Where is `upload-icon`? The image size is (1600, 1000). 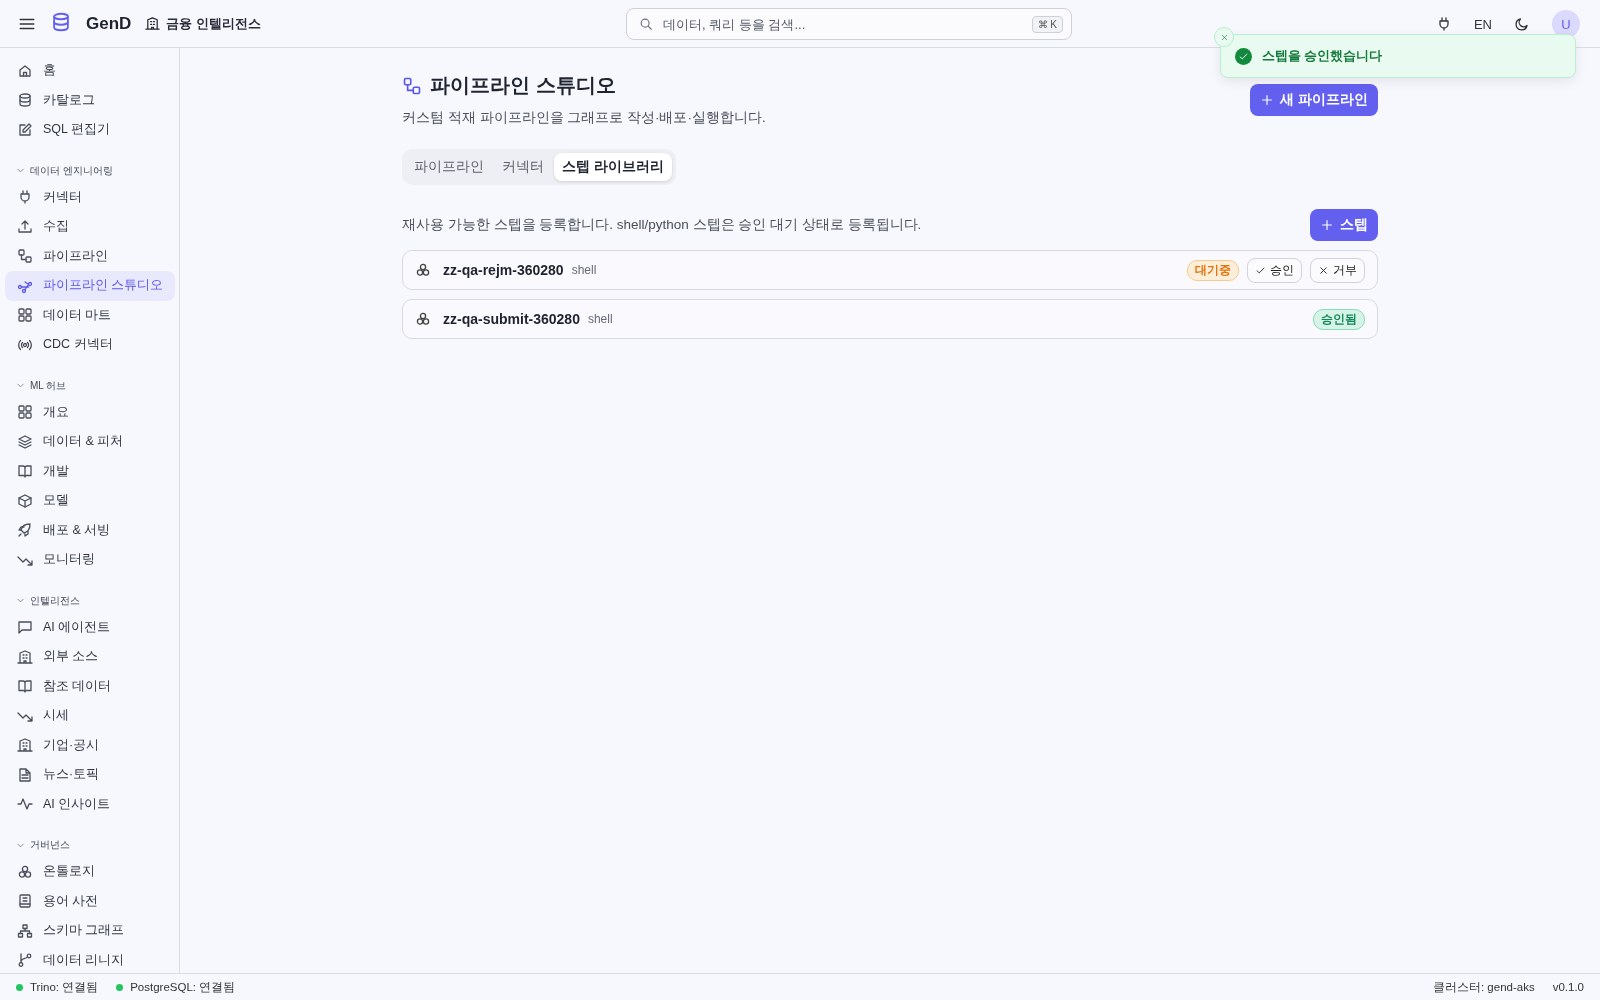
upload-icon is located at coordinates (25, 226).